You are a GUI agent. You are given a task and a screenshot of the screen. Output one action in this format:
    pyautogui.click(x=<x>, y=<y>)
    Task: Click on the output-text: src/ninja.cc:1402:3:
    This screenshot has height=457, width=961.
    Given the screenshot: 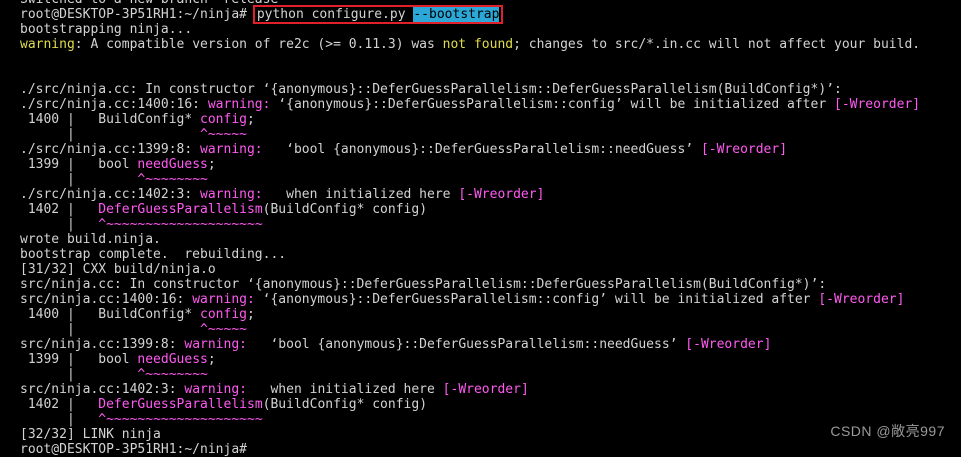 What is the action you would take?
    pyautogui.click(x=102, y=389)
    